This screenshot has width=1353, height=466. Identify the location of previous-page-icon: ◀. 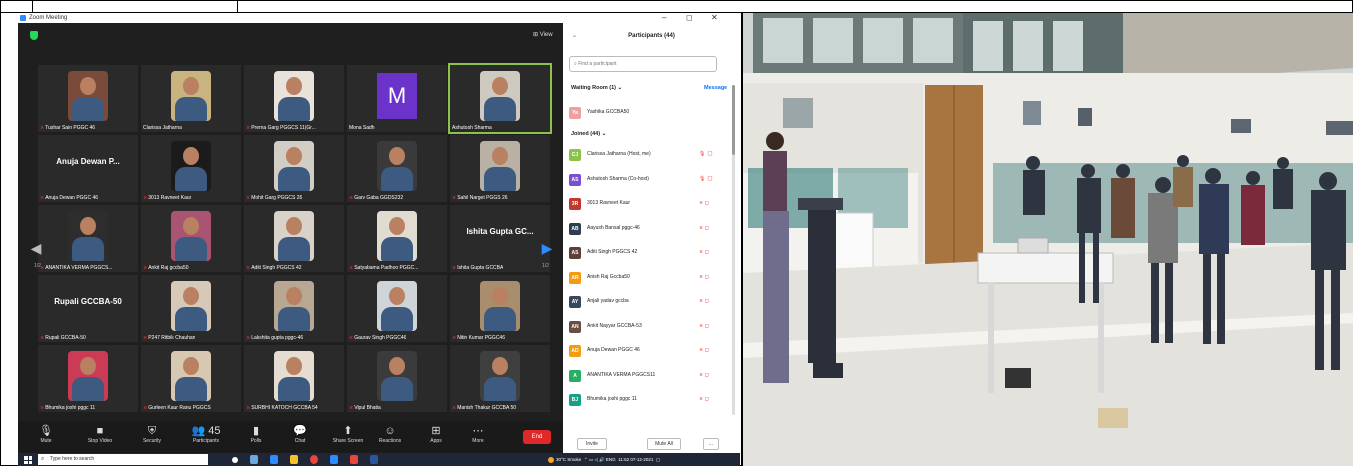
(36, 248).